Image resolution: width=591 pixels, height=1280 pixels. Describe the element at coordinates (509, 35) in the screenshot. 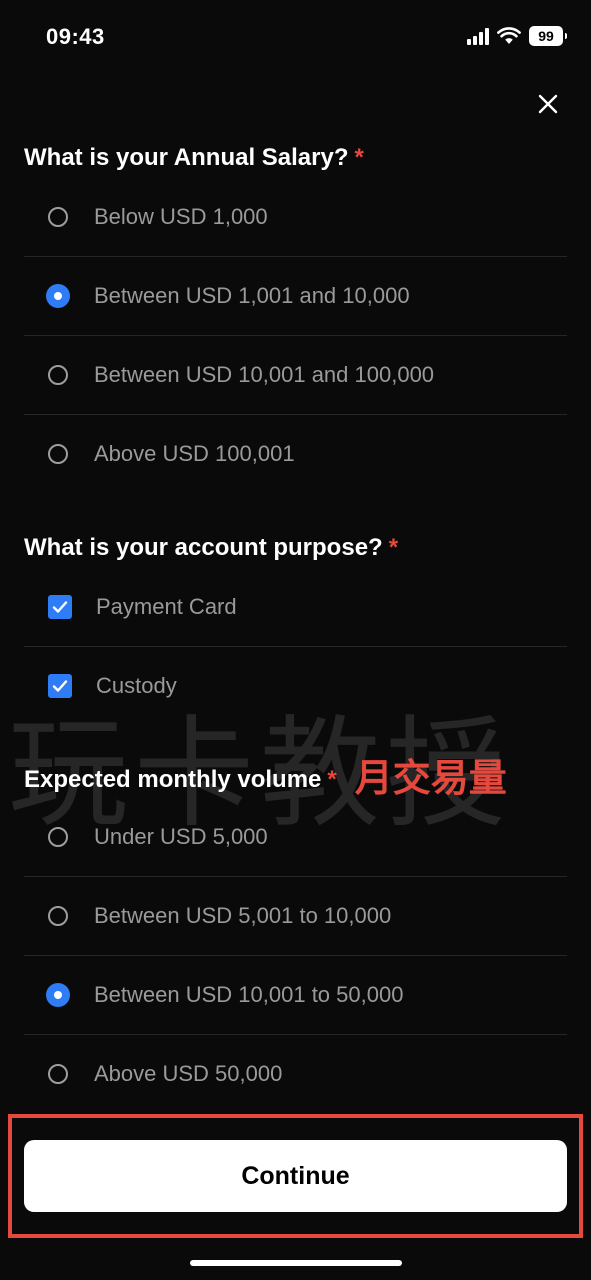

I see `wifi-icon` at that location.